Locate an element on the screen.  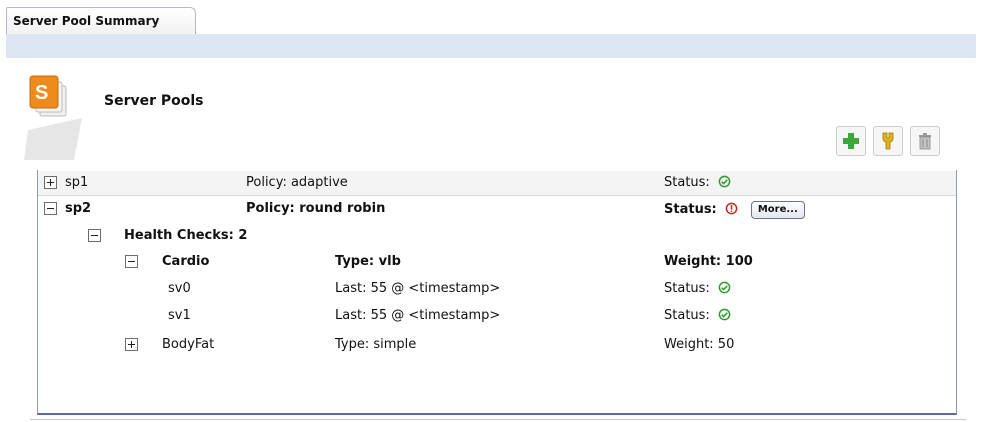
page-title: Server Pools is located at coordinates (154, 101).